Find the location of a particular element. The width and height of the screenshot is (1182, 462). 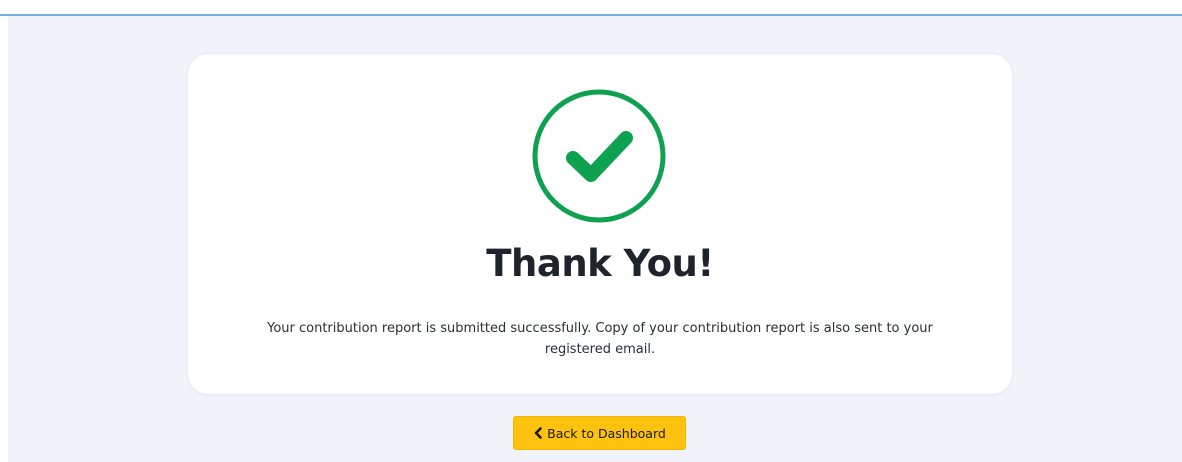

back-to-dashboard-button: Back to Dashboard is located at coordinates (599, 433).